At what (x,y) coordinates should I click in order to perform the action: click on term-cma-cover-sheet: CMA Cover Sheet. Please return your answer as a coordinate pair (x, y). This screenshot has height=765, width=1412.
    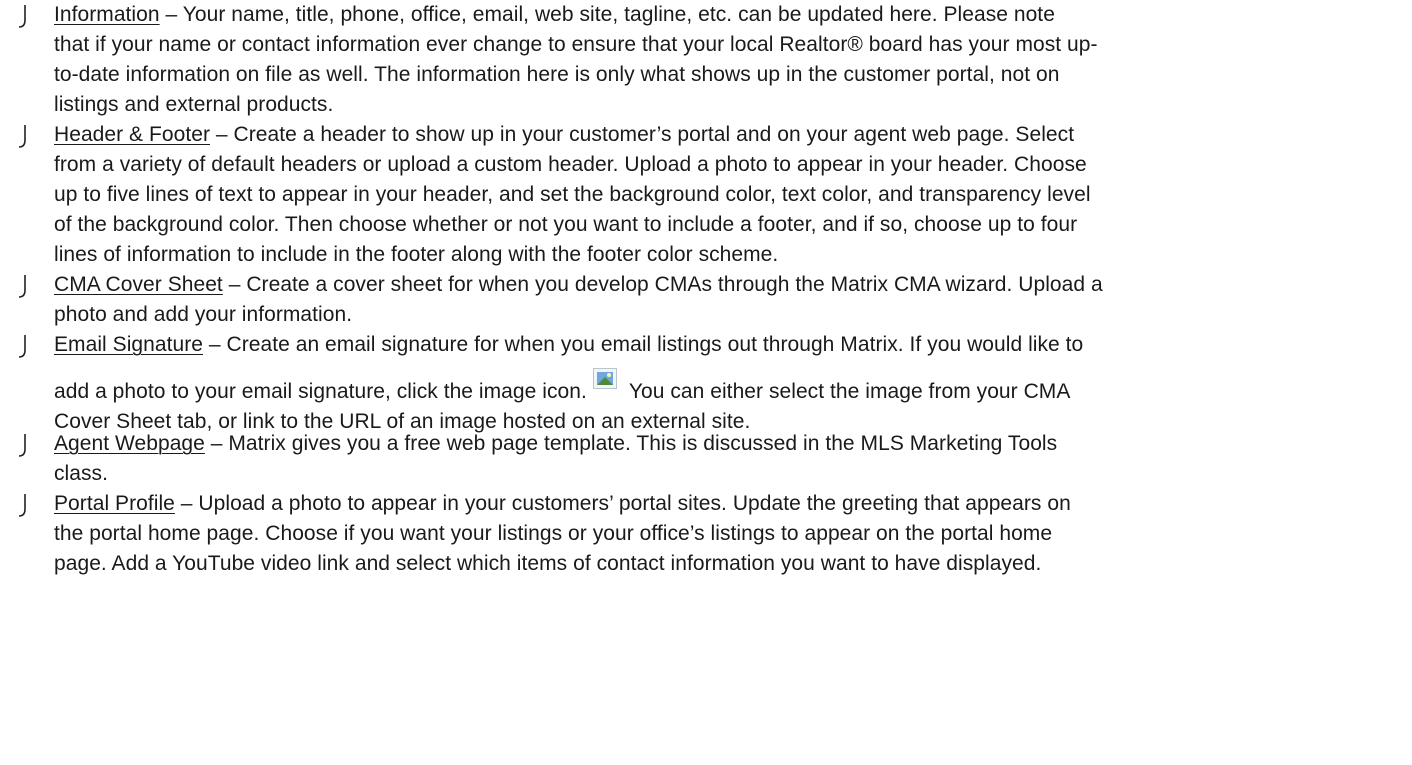
    Looking at the image, I should click on (138, 284).